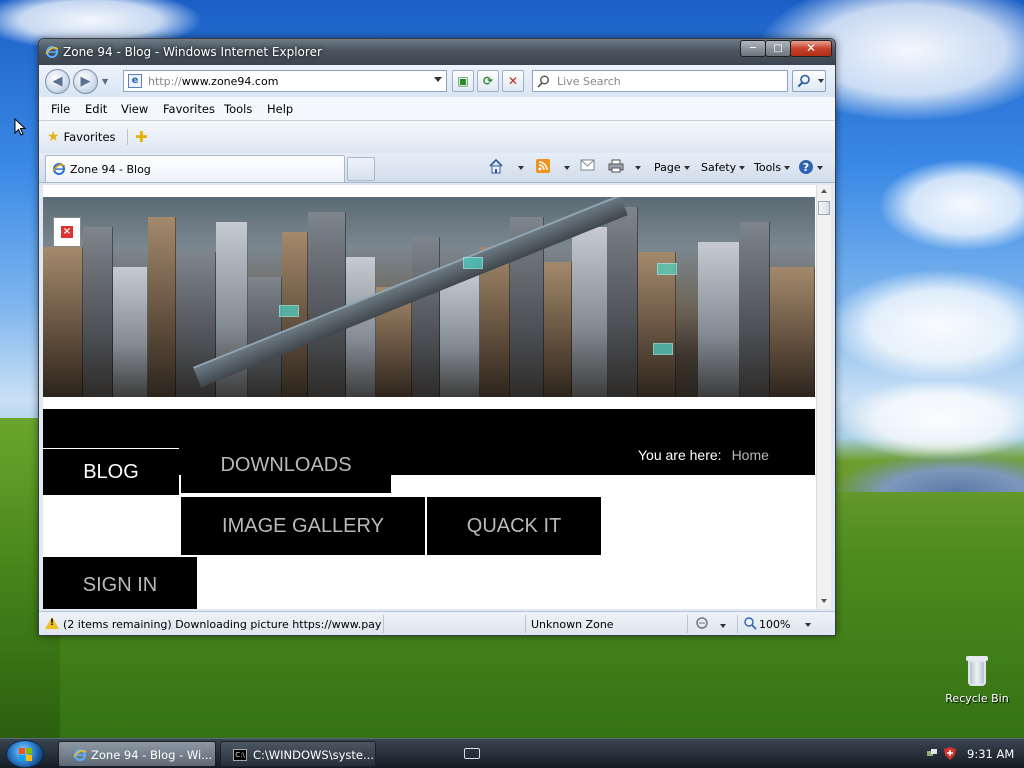  I want to click on zoom-dropdown-icon, so click(808, 625).